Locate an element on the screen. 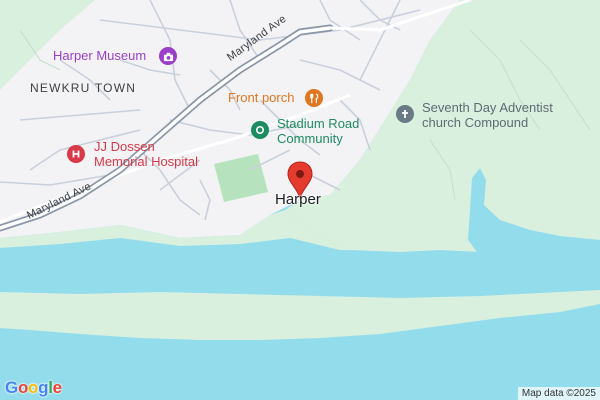 The width and height of the screenshot is (600, 400). district-label-newkru-town: NEWKRU TOWN is located at coordinates (83, 88).